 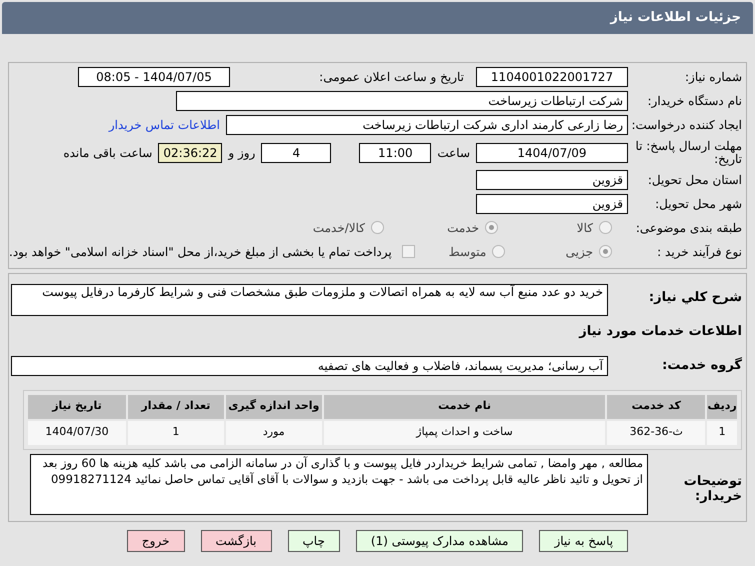 What do you see at coordinates (701, 365) in the screenshot?
I see `field-label: گروه خدمت:` at bounding box center [701, 365].